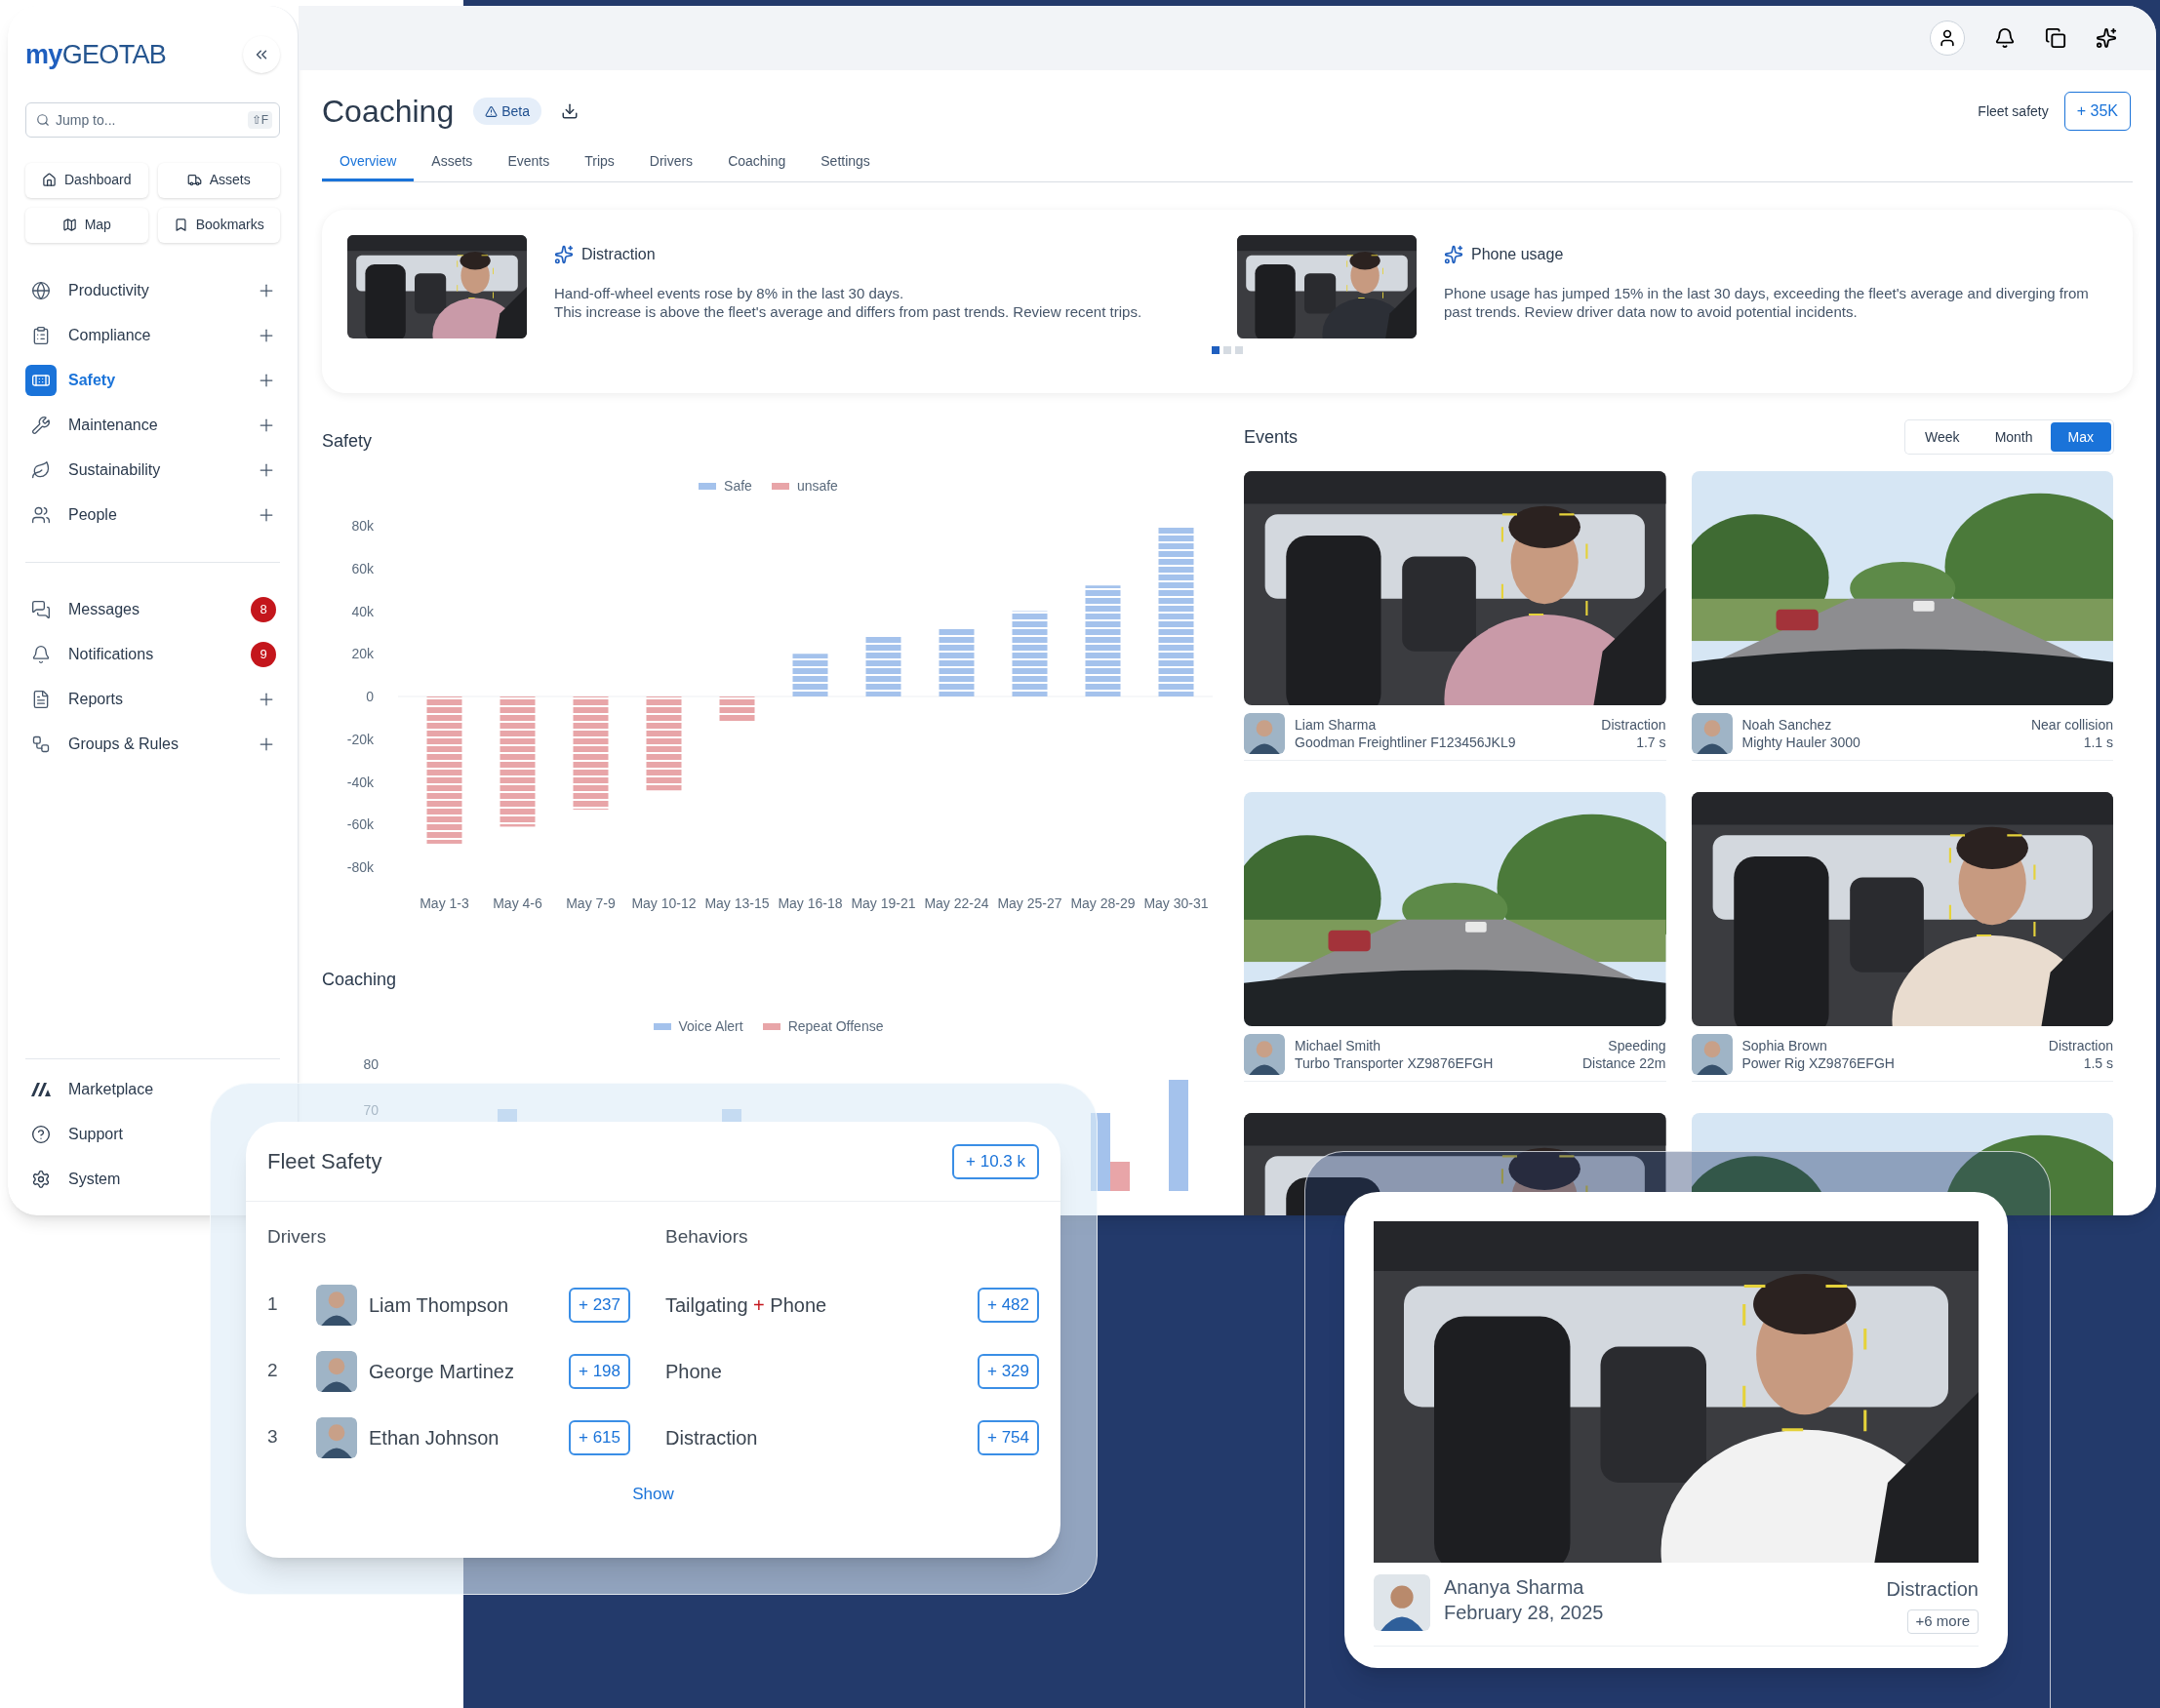 Image resolution: width=2160 pixels, height=1708 pixels. What do you see at coordinates (362, 611) in the screenshot?
I see `axis-tick-label: 40k` at bounding box center [362, 611].